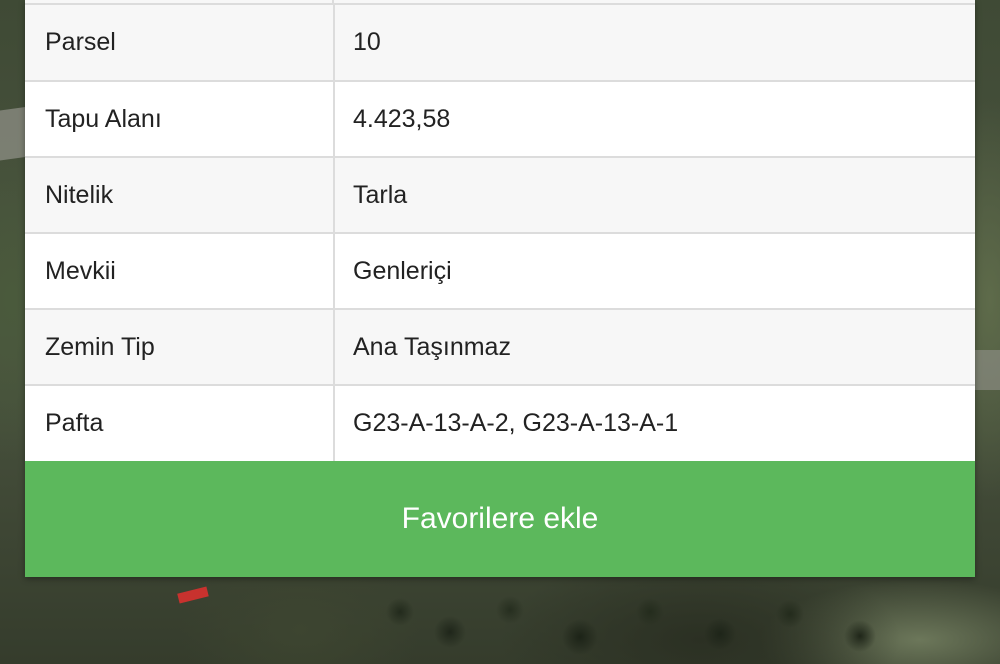  I want to click on table-row-pafta: Pafta G23-A-13-A-2, G23-A-13-A-1, so click(500, 423).